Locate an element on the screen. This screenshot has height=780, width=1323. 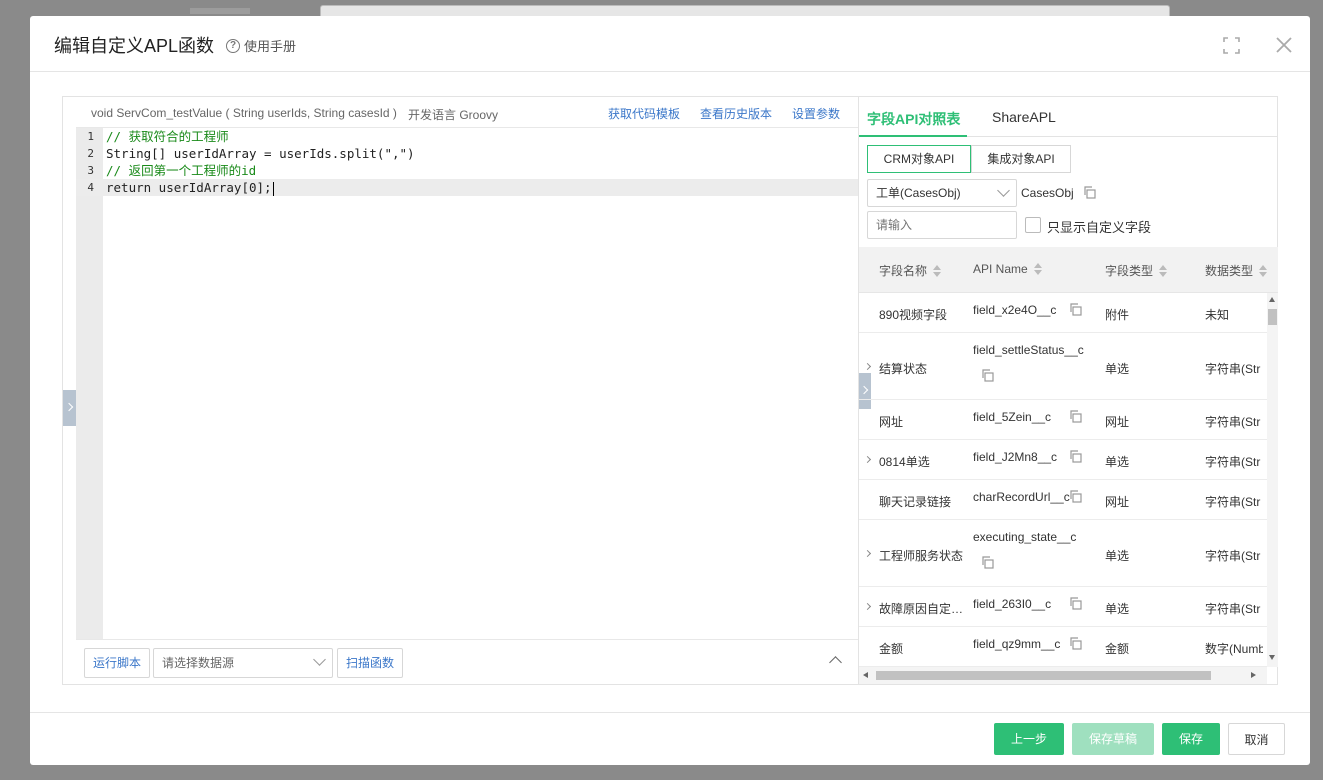
tab-field-api: 字段API对照表 is located at coordinates (913, 119).